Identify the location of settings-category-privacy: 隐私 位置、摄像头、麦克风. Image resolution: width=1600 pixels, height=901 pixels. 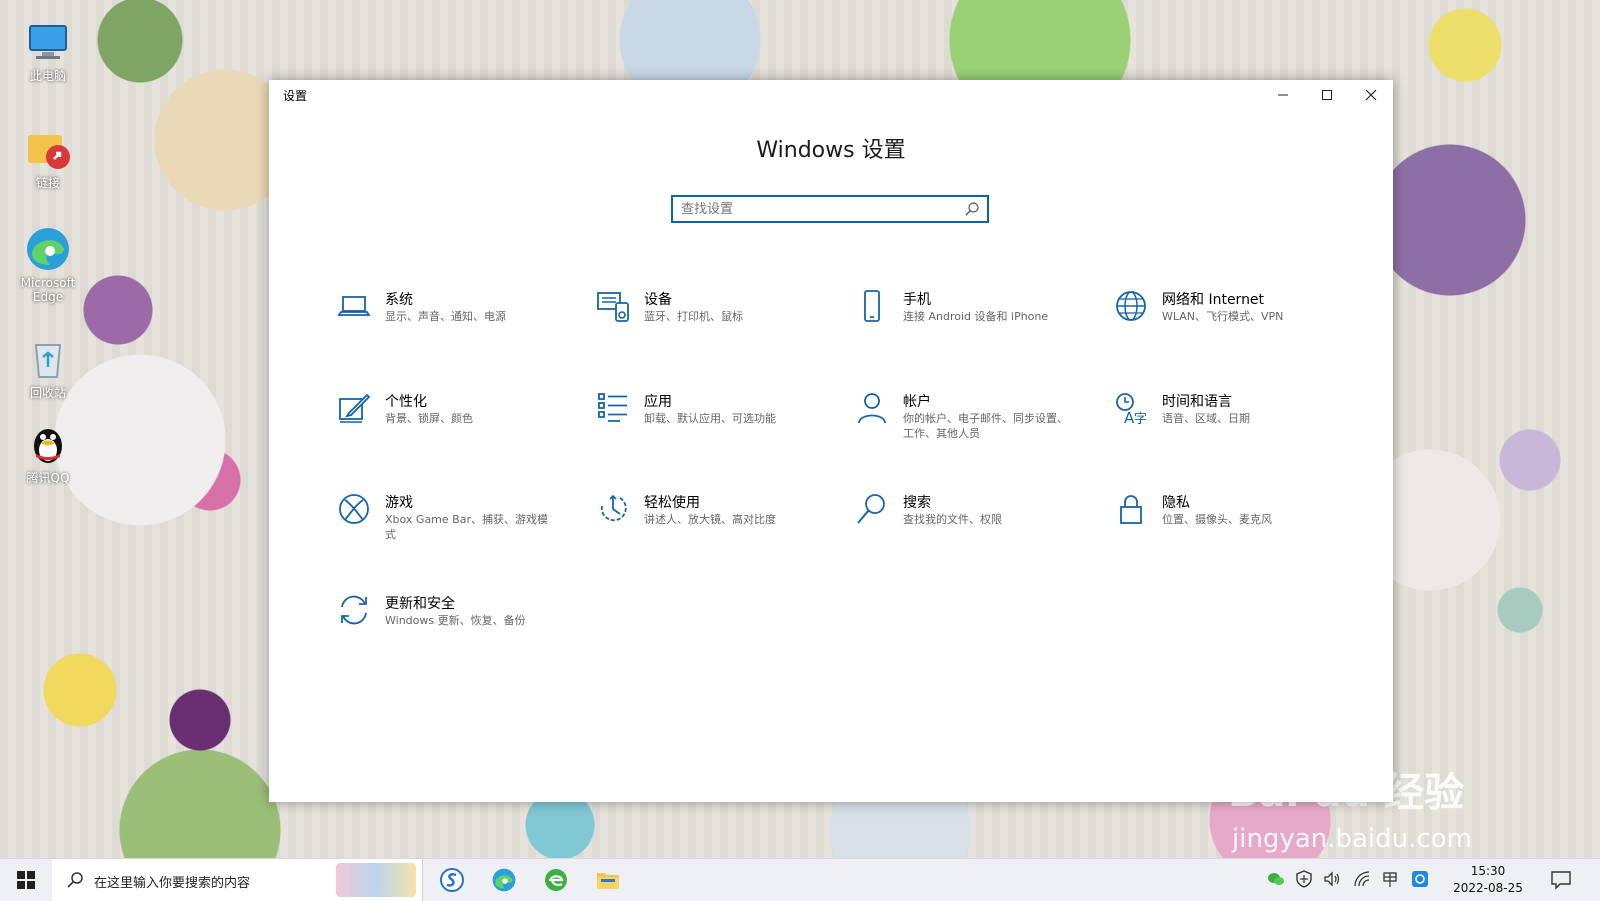
(1224, 523).